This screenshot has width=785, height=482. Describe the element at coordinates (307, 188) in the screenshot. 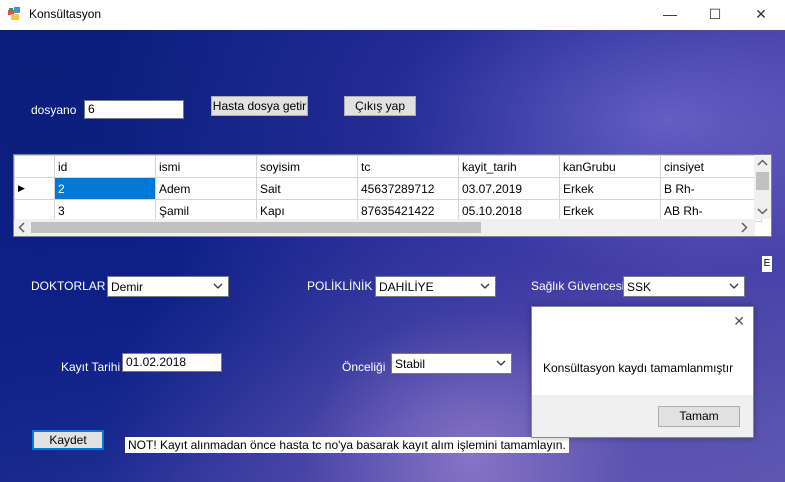

I see `grid-cell: Sait` at that location.